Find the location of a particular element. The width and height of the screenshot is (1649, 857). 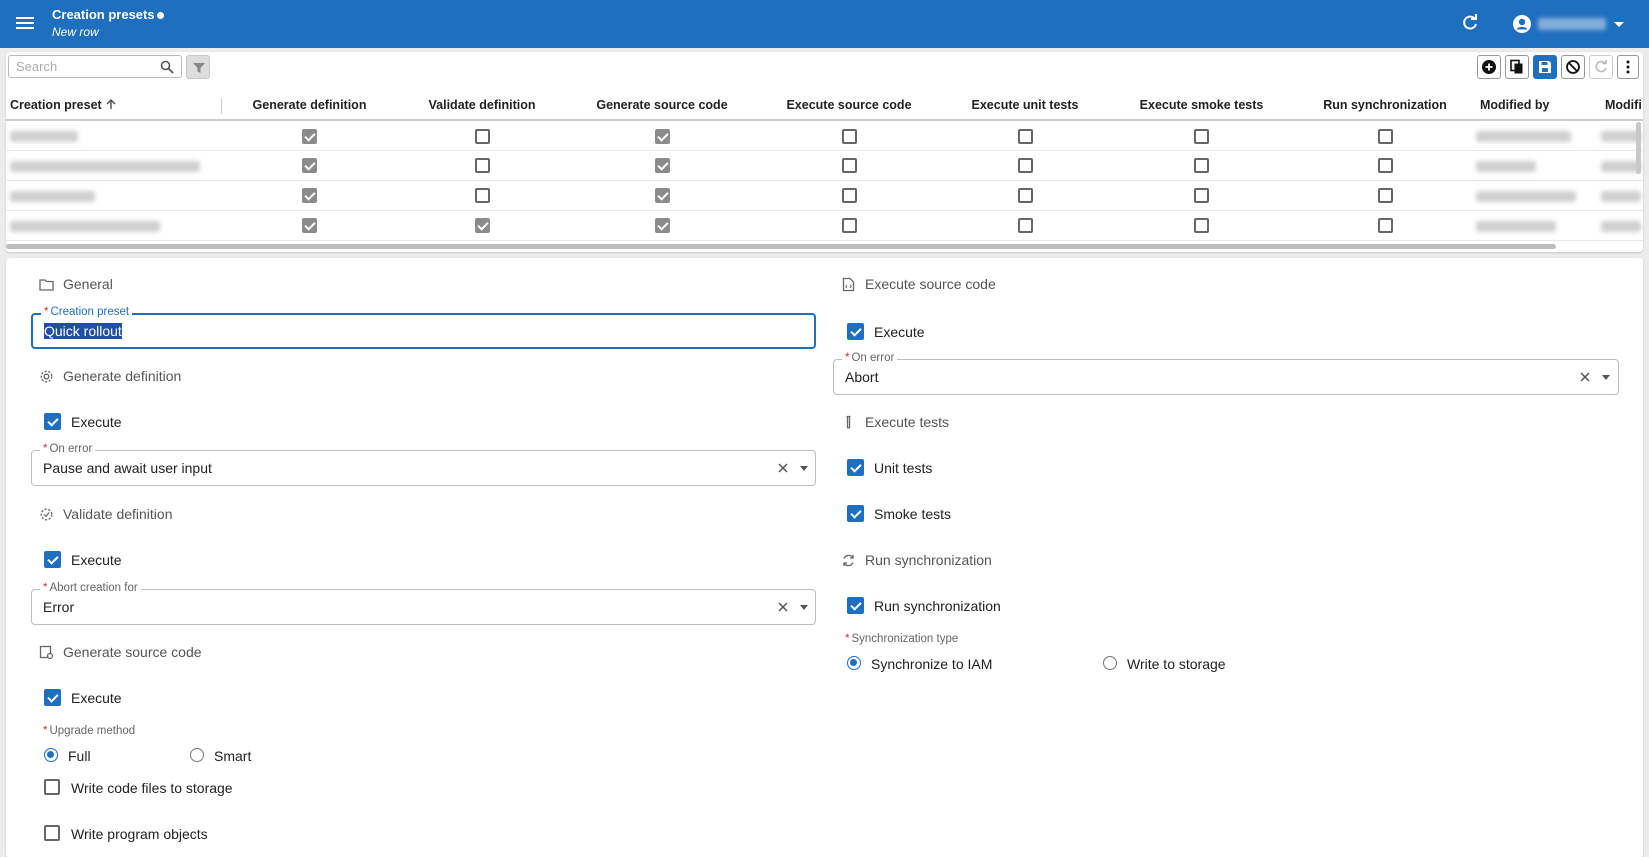

column-header: Modifi is located at coordinates (1622, 105).